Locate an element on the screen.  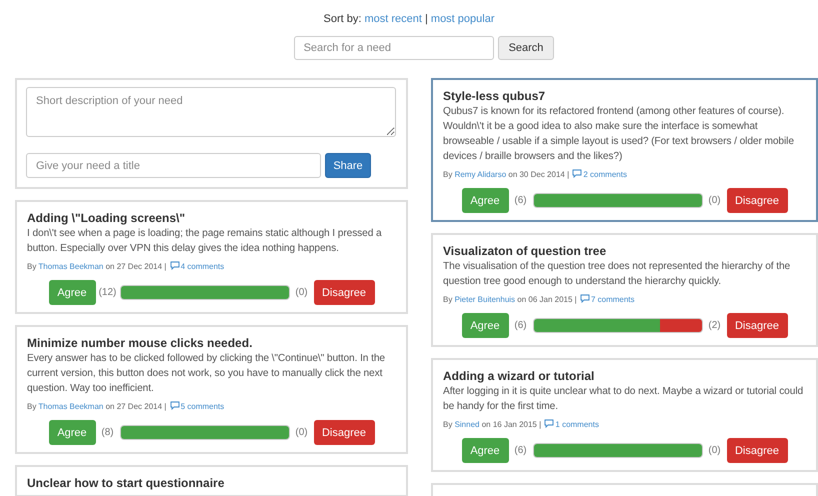
title-field: Give your need a title is located at coordinates (173, 165).